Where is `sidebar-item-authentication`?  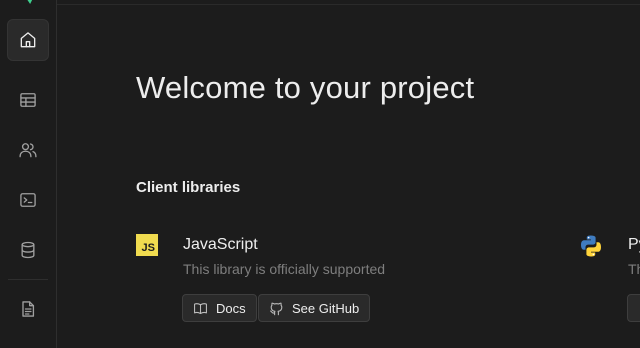
sidebar-item-authentication is located at coordinates (28, 150).